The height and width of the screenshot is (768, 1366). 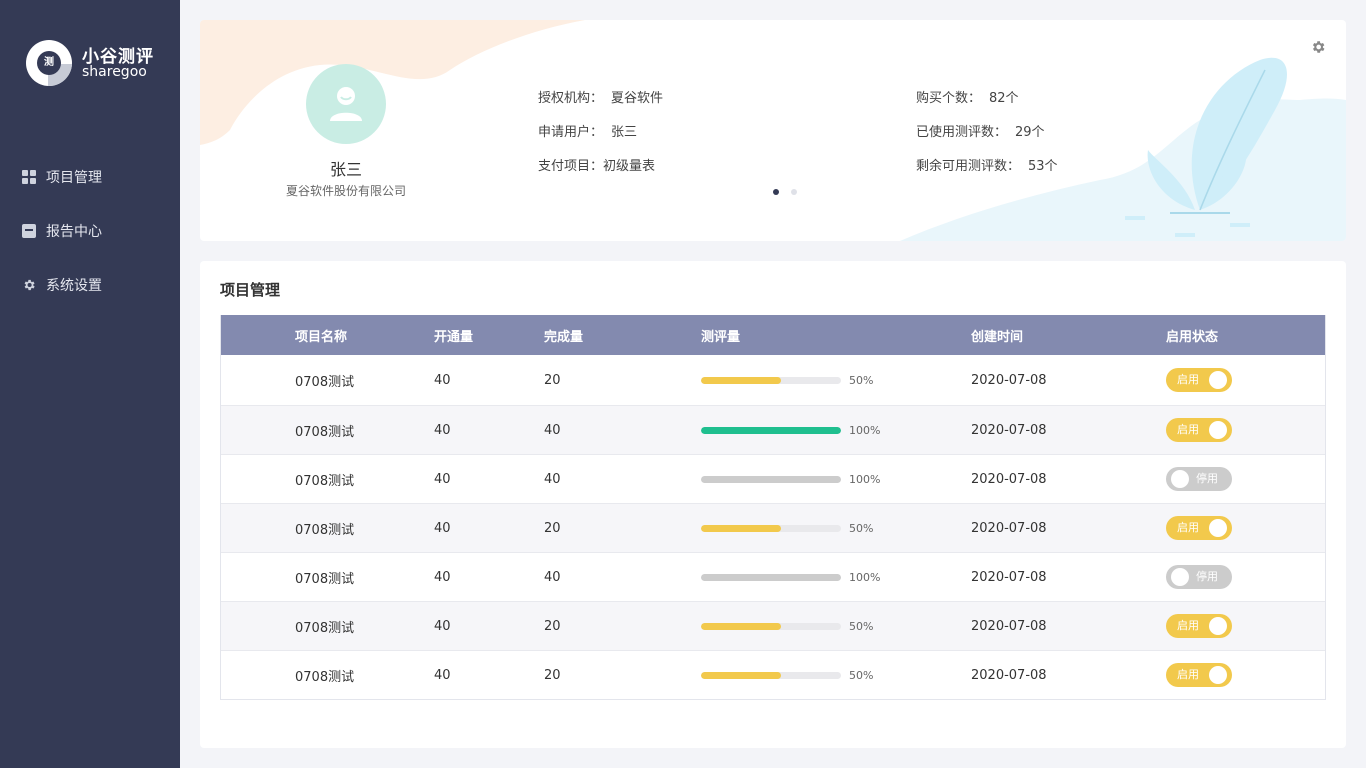 What do you see at coordinates (345, 191) in the screenshot?
I see `user-company: 夏谷软件股份有限公司` at bounding box center [345, 191].